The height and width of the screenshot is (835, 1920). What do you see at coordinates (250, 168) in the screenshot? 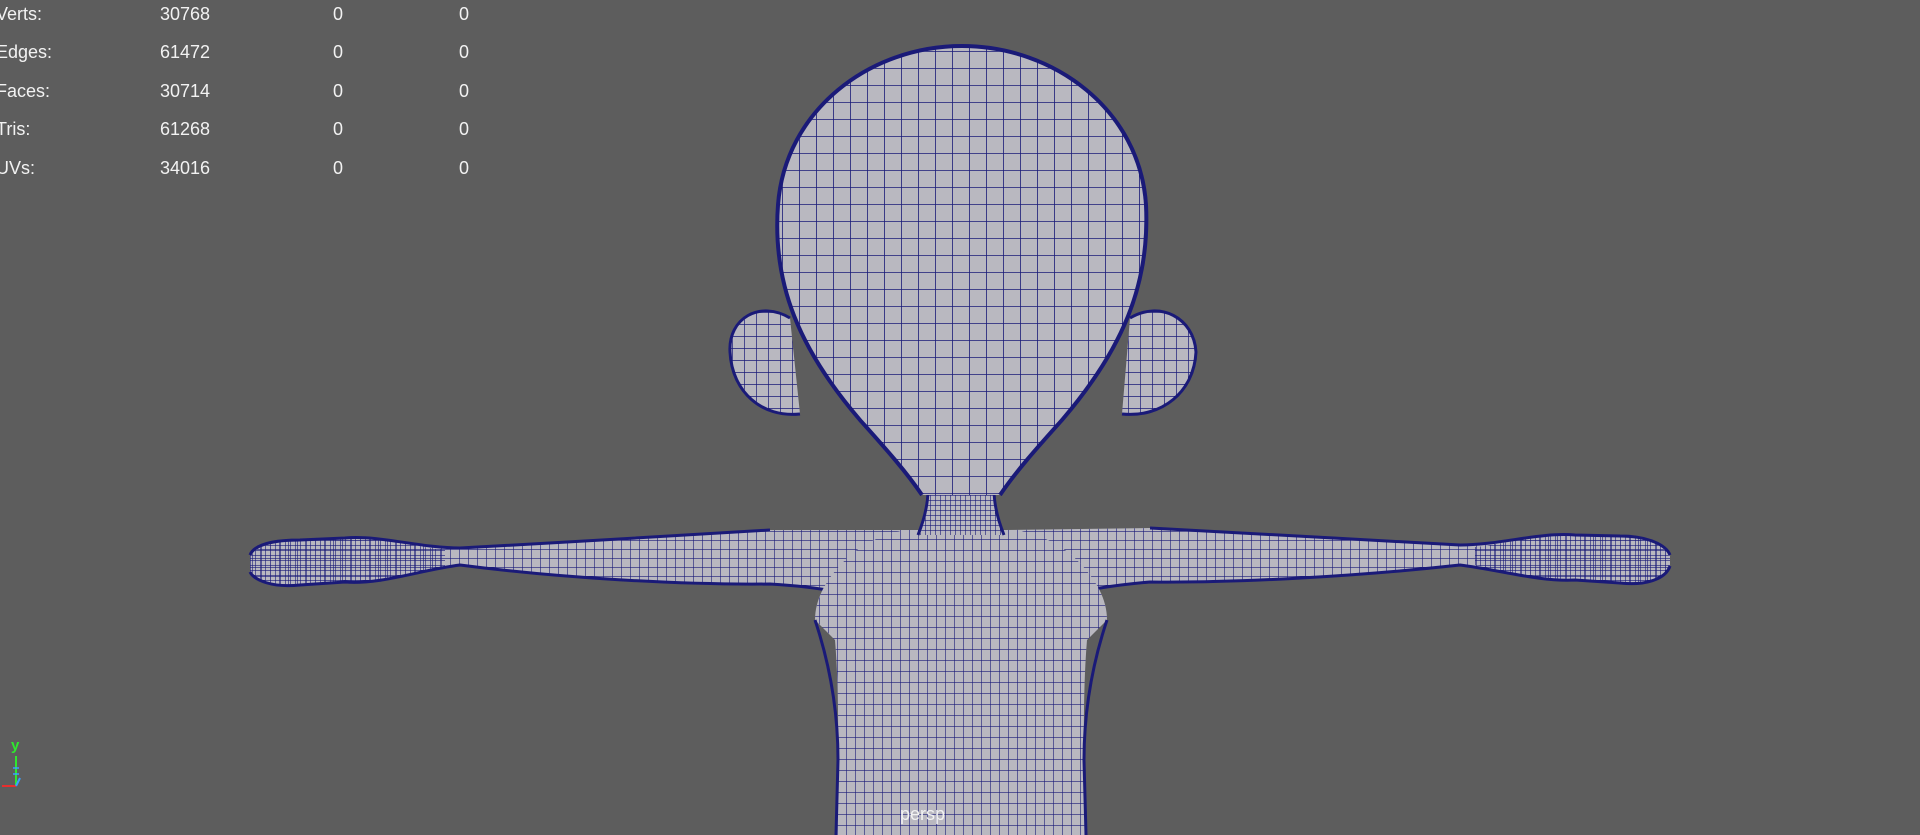
I see `hud-row-uvs: UVs: 34016 0 0` at bounding box center [250, 168].